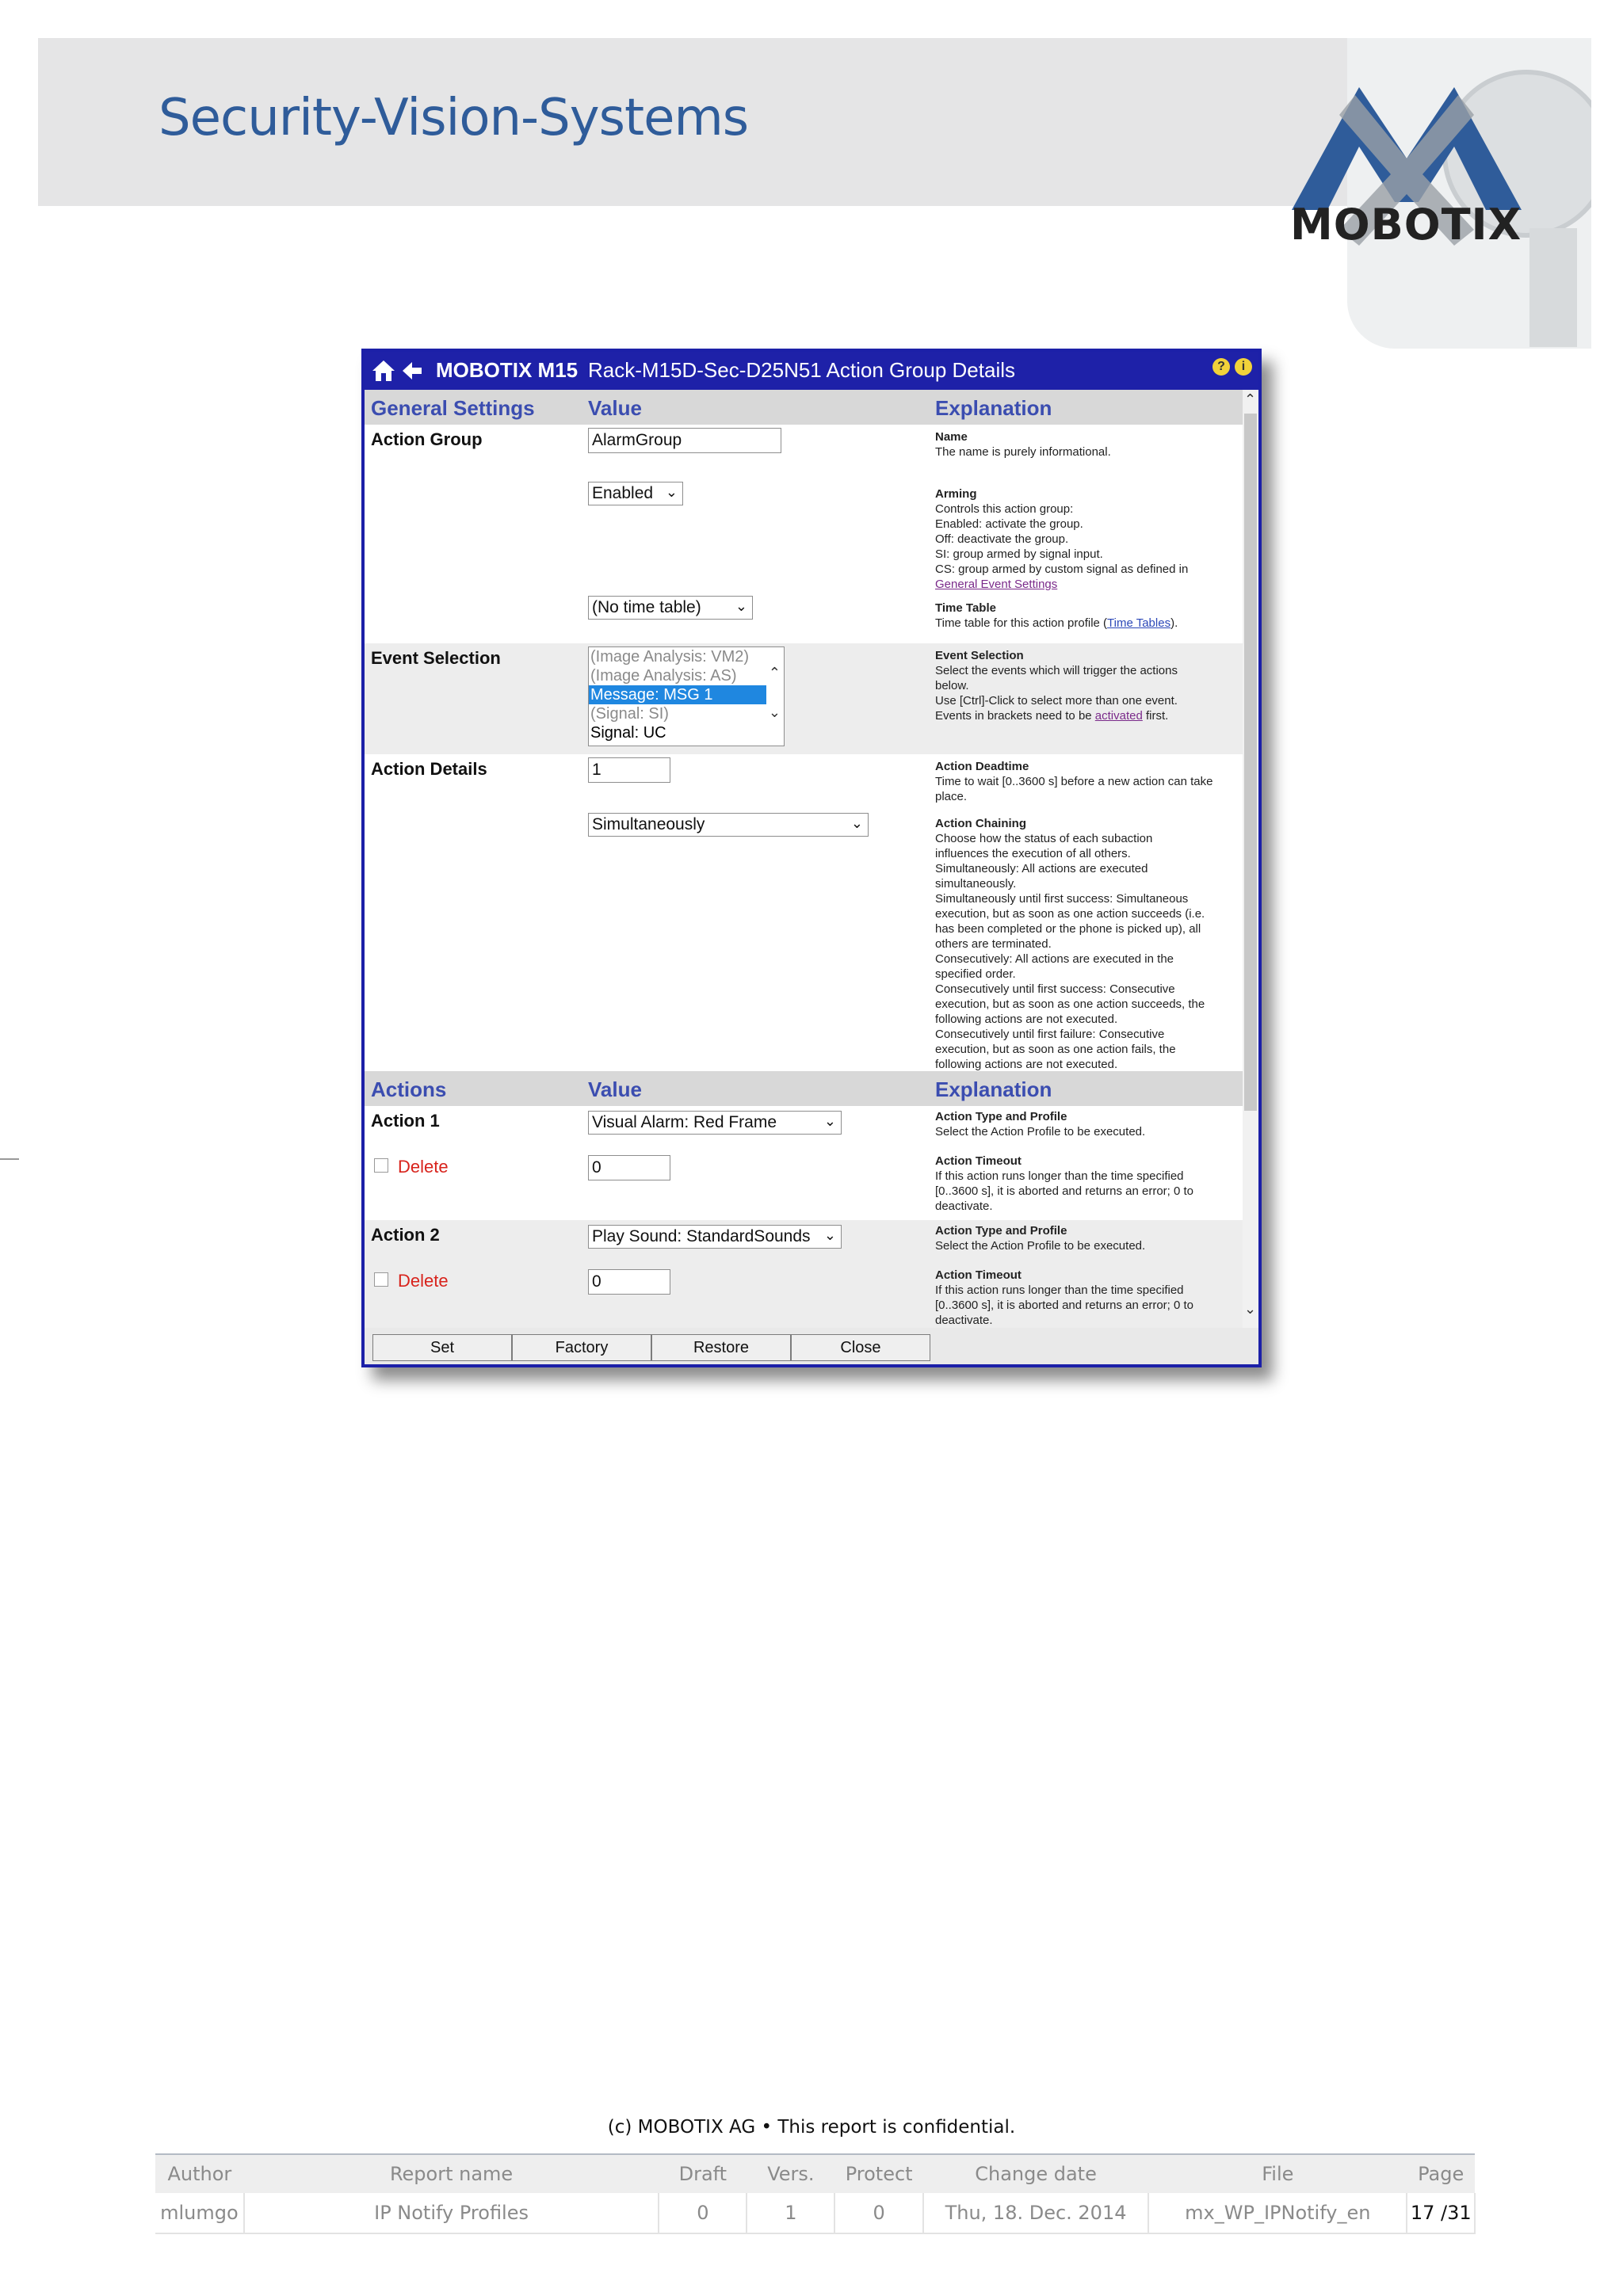  Describe the element at coordinates (701, 1236) in the screenshot. I see `action-2-profile-value: Play Sound: StandardSounds` at that location.